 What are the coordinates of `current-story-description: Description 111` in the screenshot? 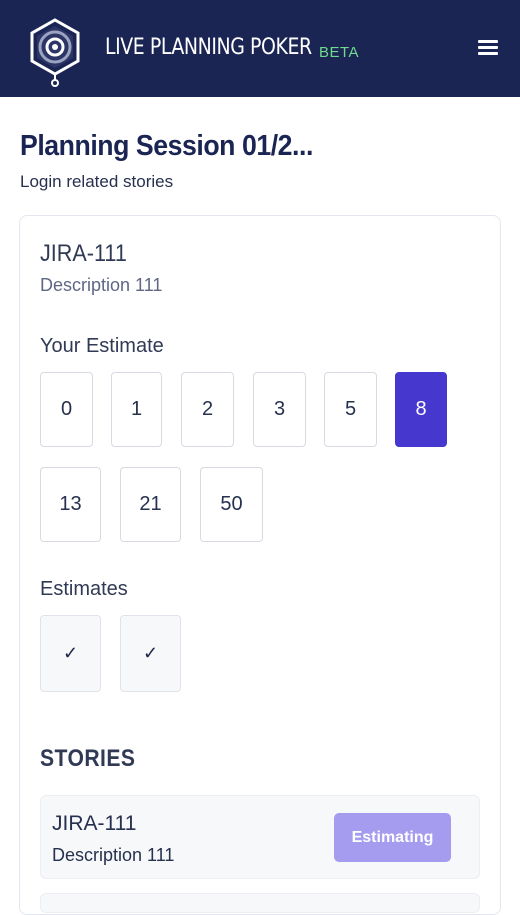 It's located at (101, 285).